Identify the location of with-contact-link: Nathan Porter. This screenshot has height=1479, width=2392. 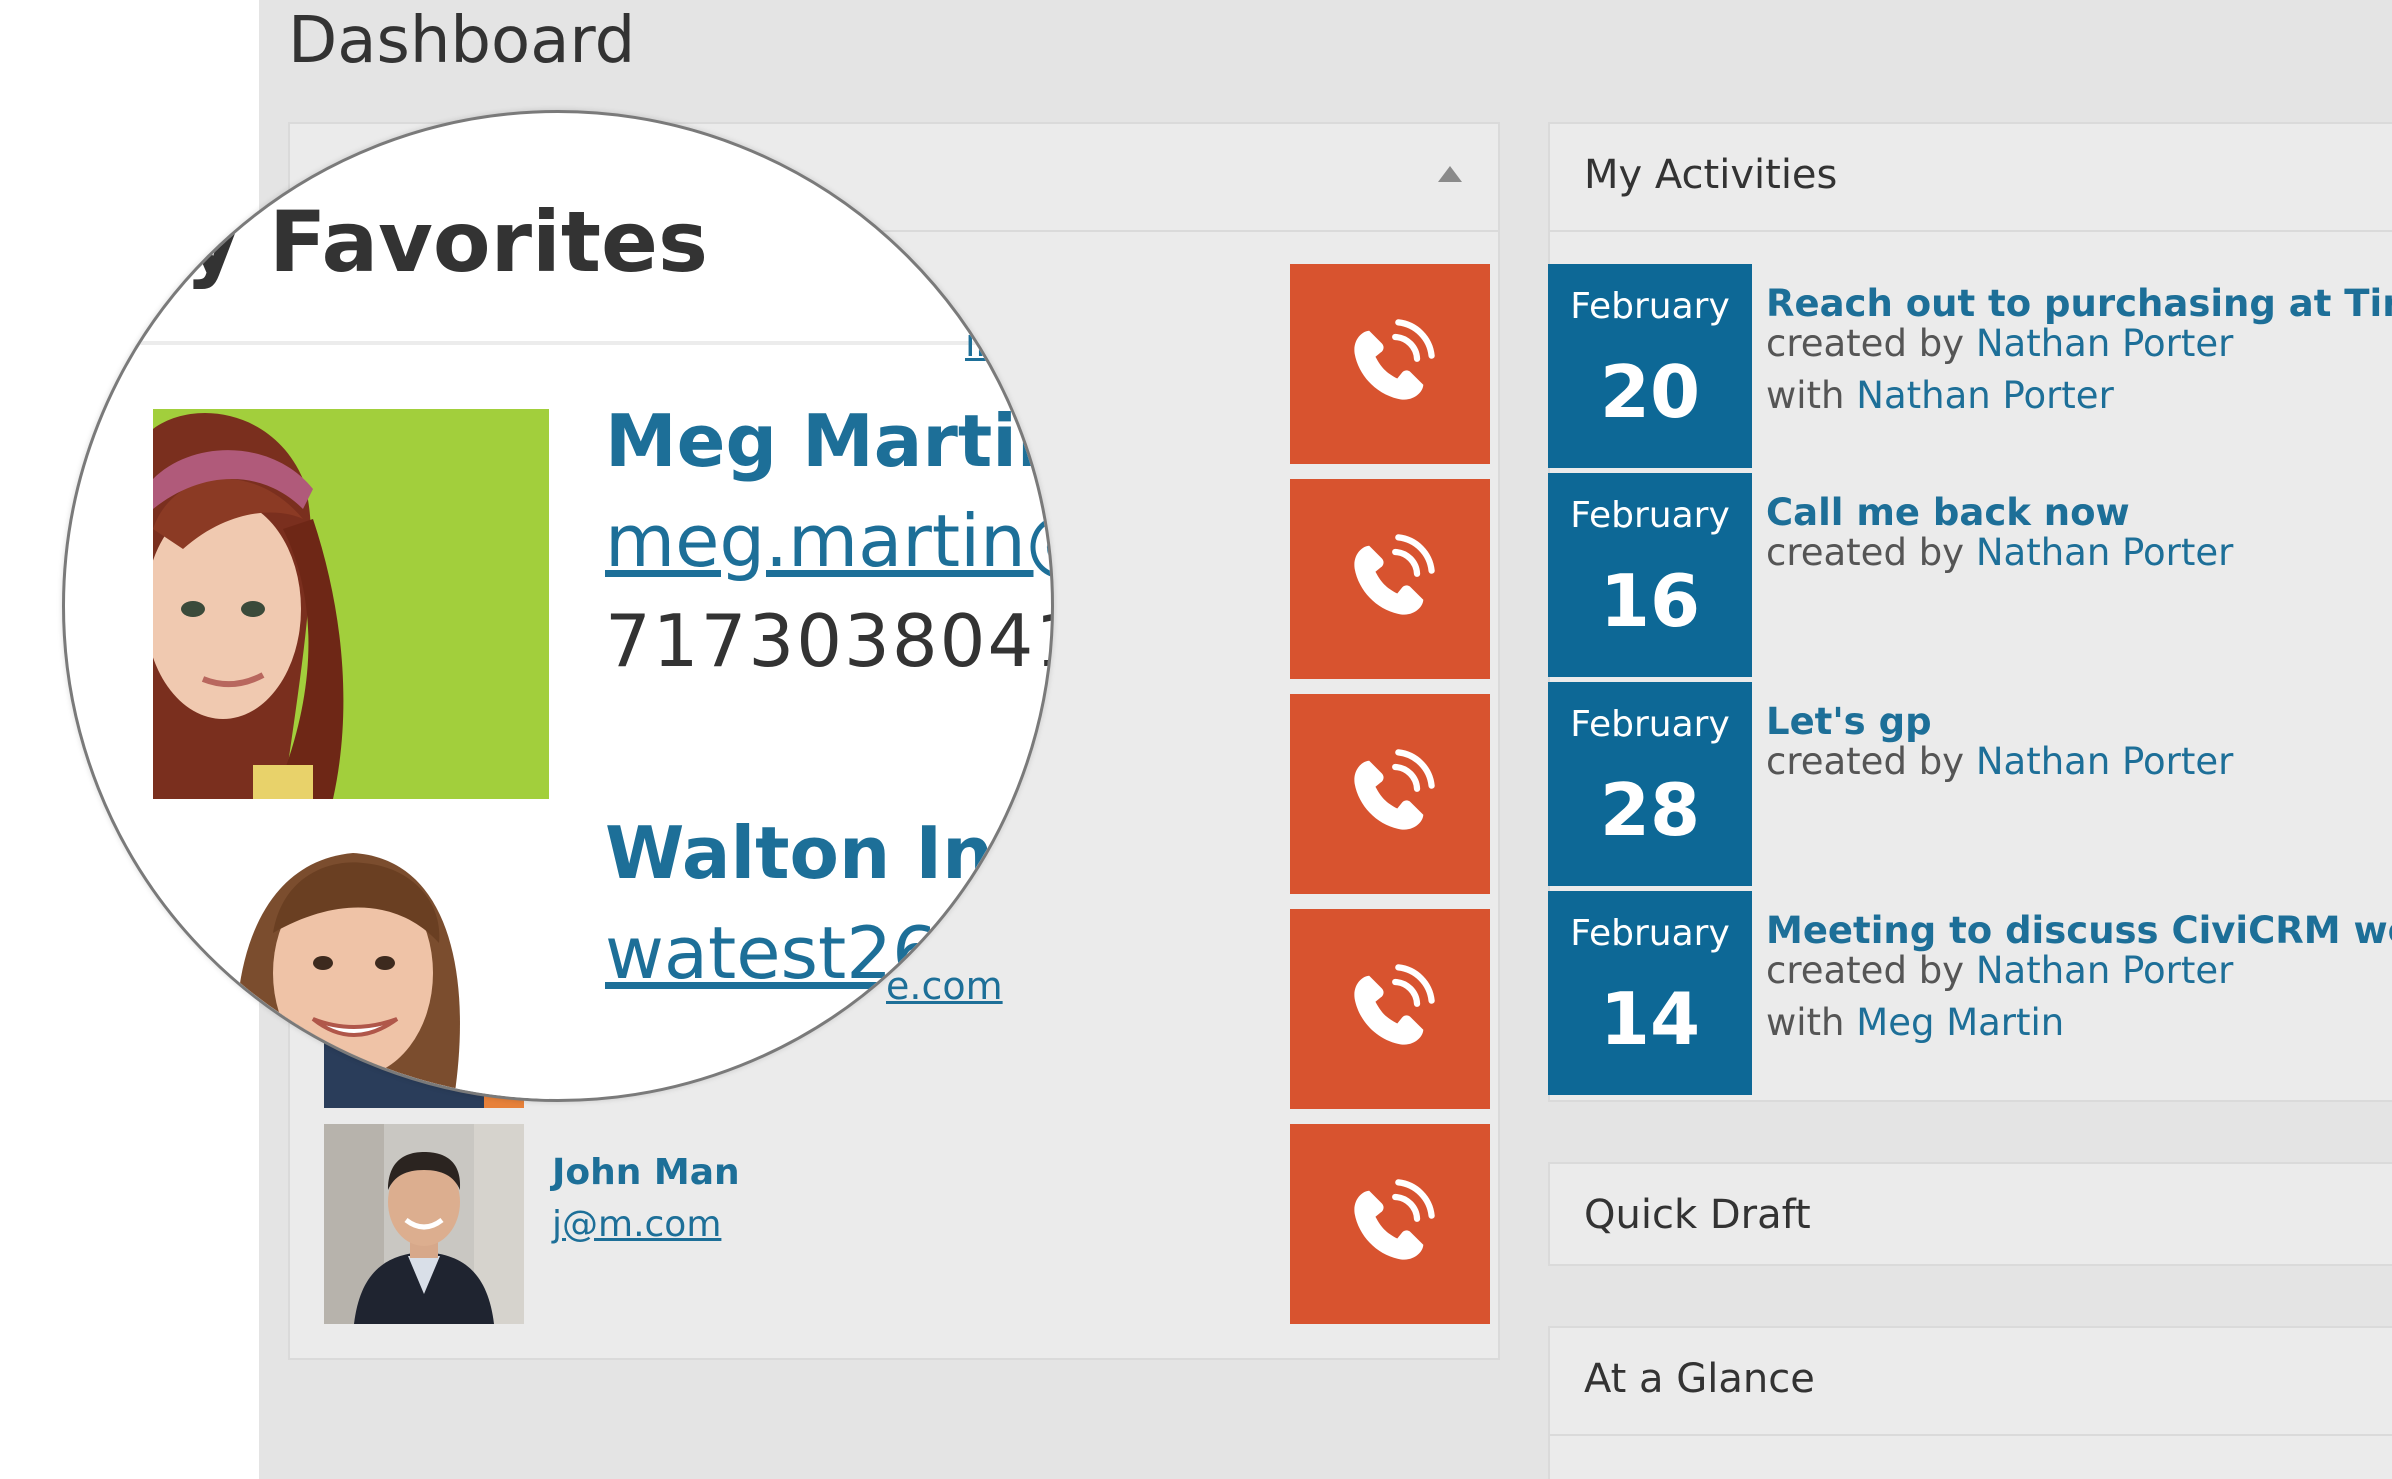
(1985, 395).